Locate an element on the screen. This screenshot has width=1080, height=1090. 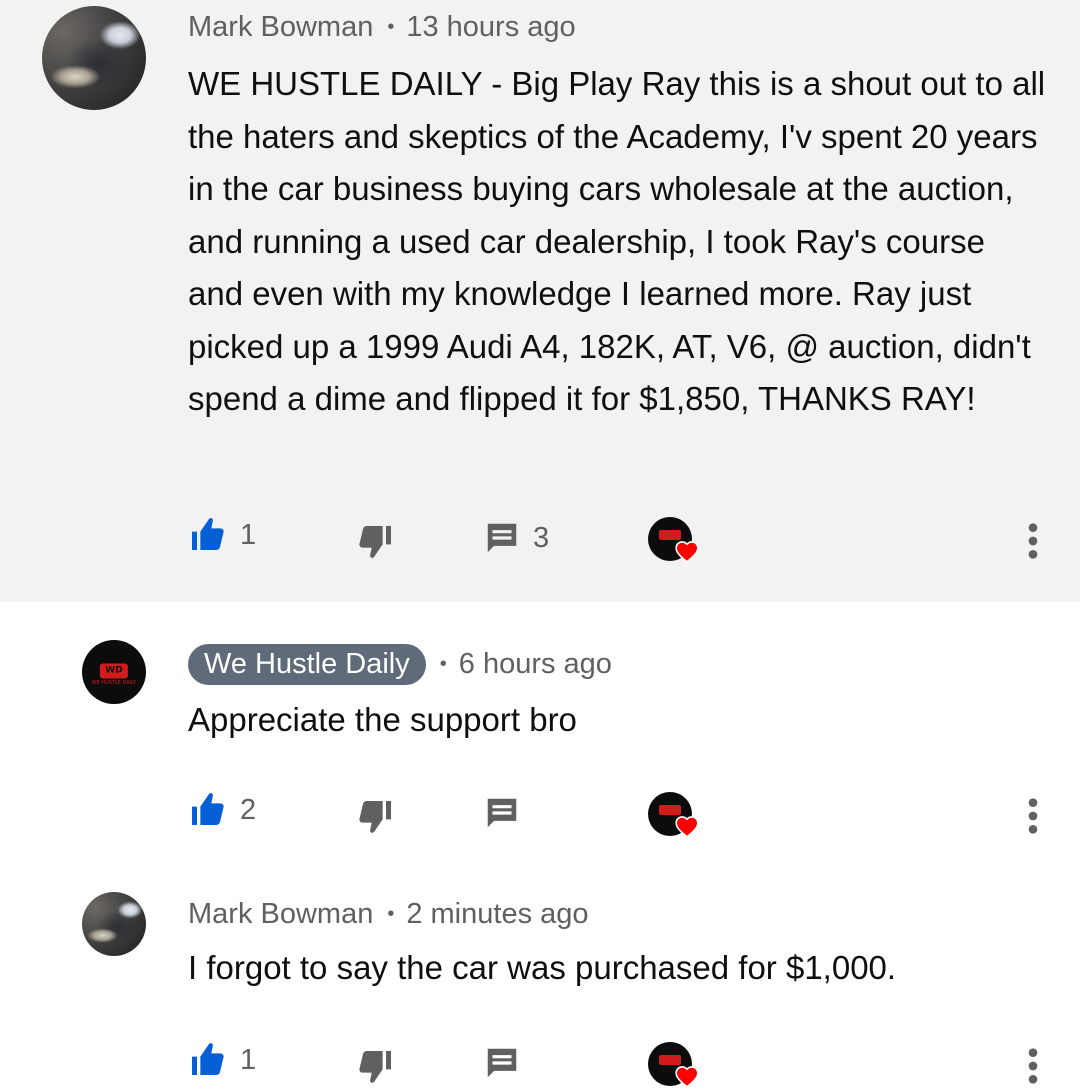
comment-time: 13 hours ago is located at coordinates (490, 27).